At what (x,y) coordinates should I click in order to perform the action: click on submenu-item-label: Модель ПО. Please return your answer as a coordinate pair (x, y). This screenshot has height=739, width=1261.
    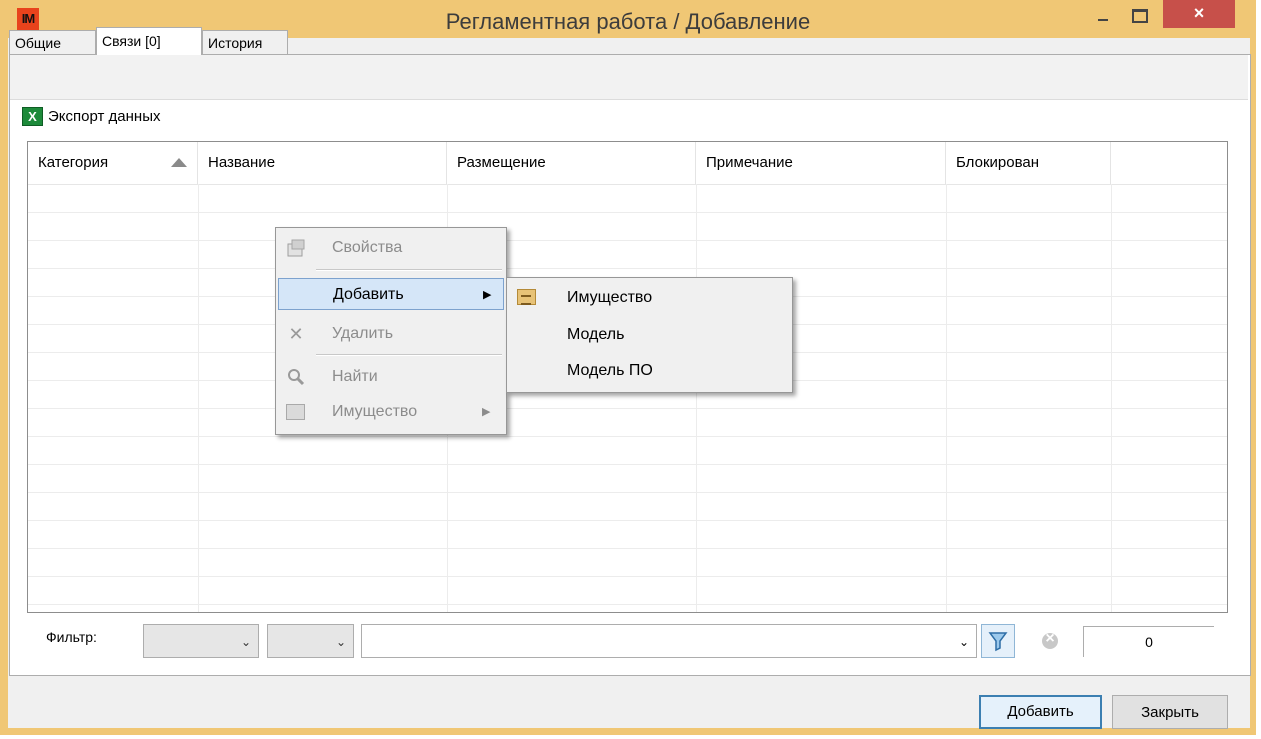
    Looking at the image, I should click on (610, 370).